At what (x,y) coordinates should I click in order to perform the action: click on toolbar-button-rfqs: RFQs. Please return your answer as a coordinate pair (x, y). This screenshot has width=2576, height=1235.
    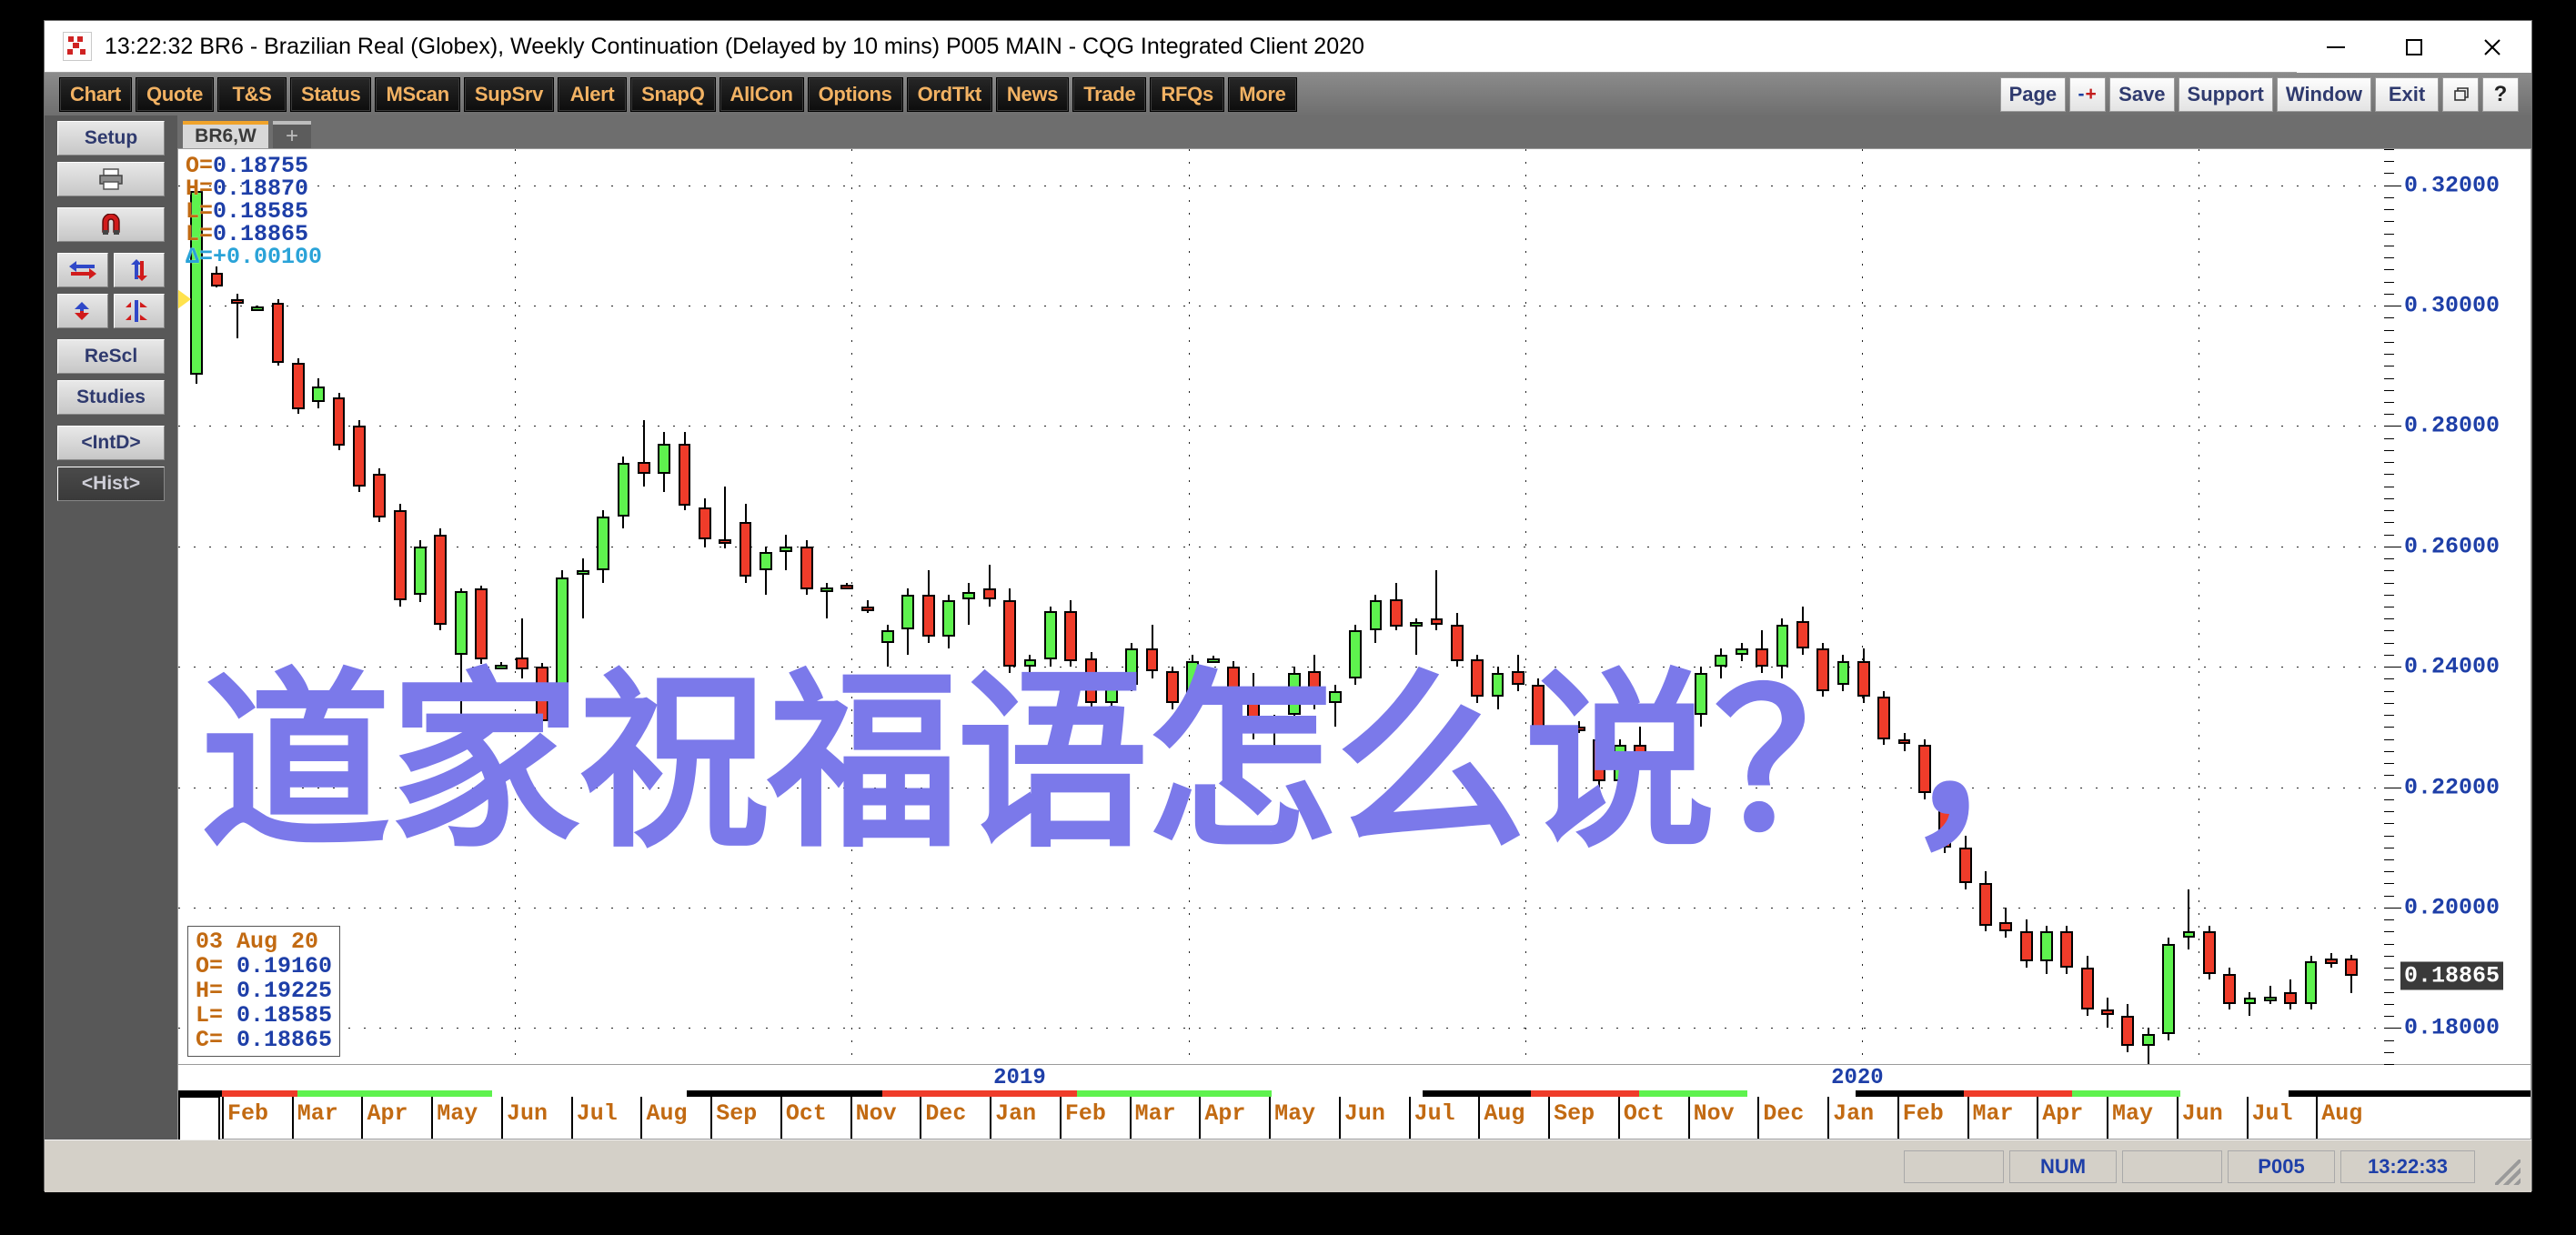
    Looking at the image, I should click on (1187, 94).